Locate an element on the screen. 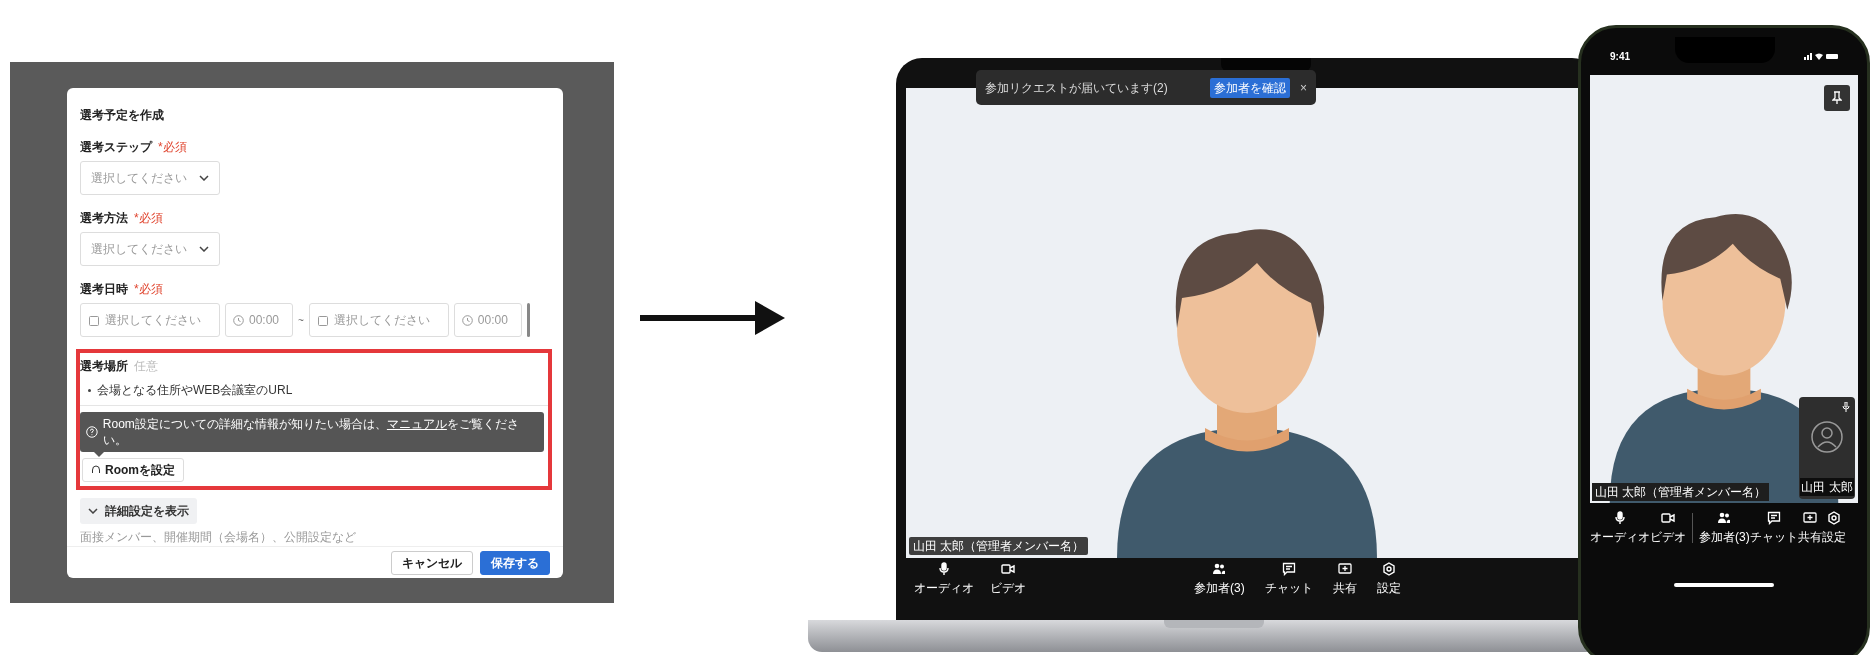  bullet-text: 会場となる住所やWEB会議室のURL is located at coordinates (195, 390).